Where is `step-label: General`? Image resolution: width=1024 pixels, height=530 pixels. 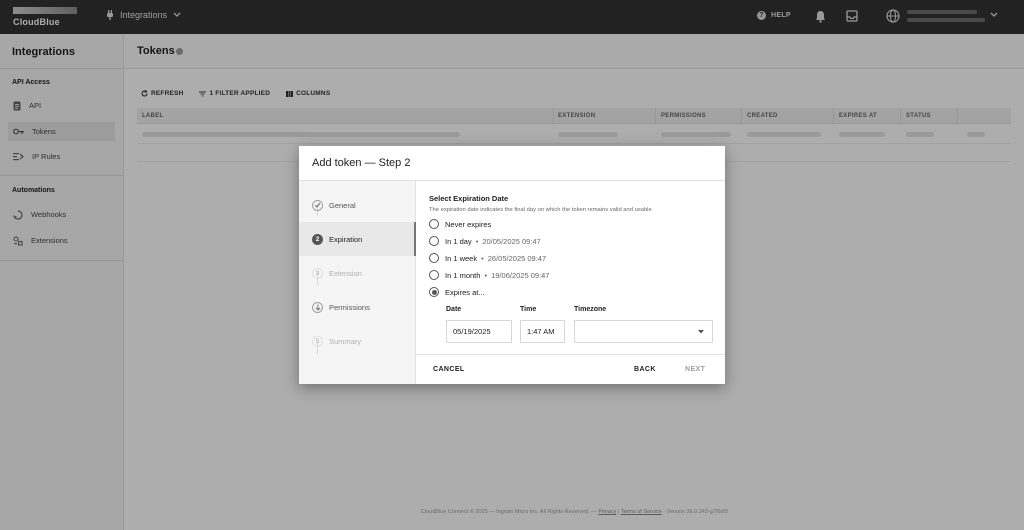
step-label: General is located at coordinates (342, 205).